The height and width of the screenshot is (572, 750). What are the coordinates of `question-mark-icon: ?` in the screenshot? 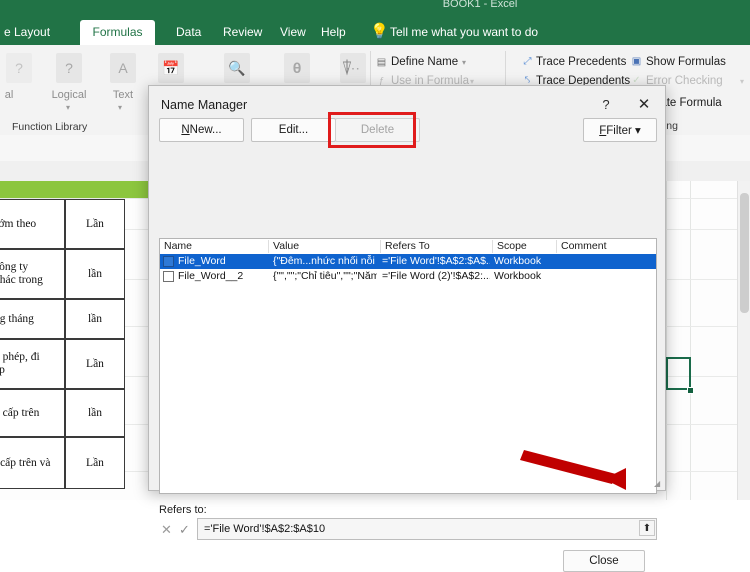 It's located at (606, 104).